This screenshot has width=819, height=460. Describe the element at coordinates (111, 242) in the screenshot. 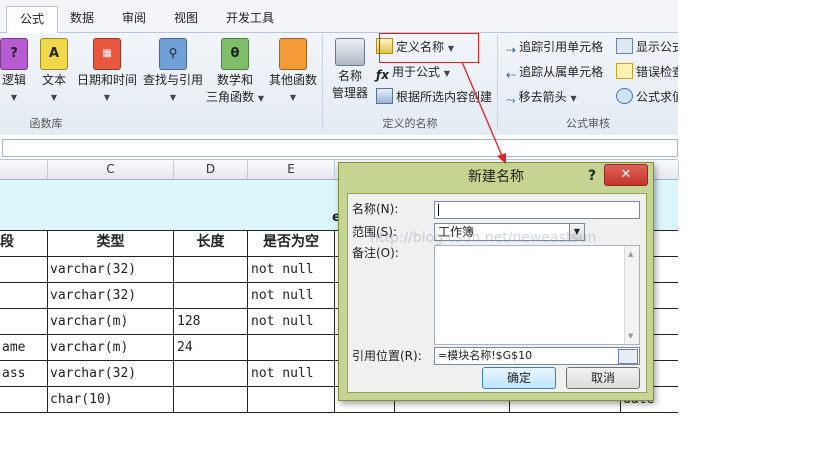

I see `header-type: 类型` at that location.